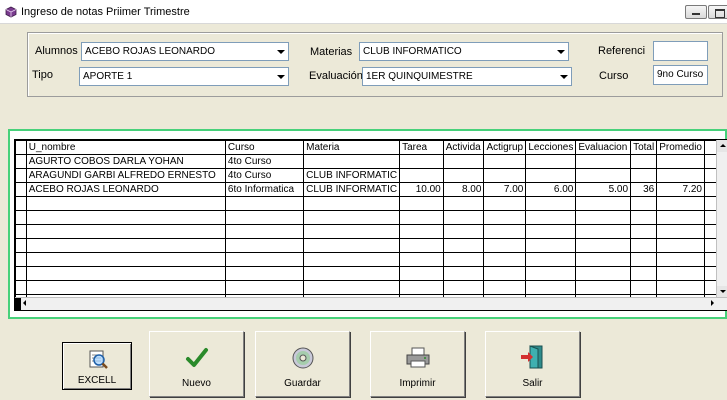  I want to click on table-row: AGURTO COBOS DARLA YOHAN 4to Curso, so click(371, 161).